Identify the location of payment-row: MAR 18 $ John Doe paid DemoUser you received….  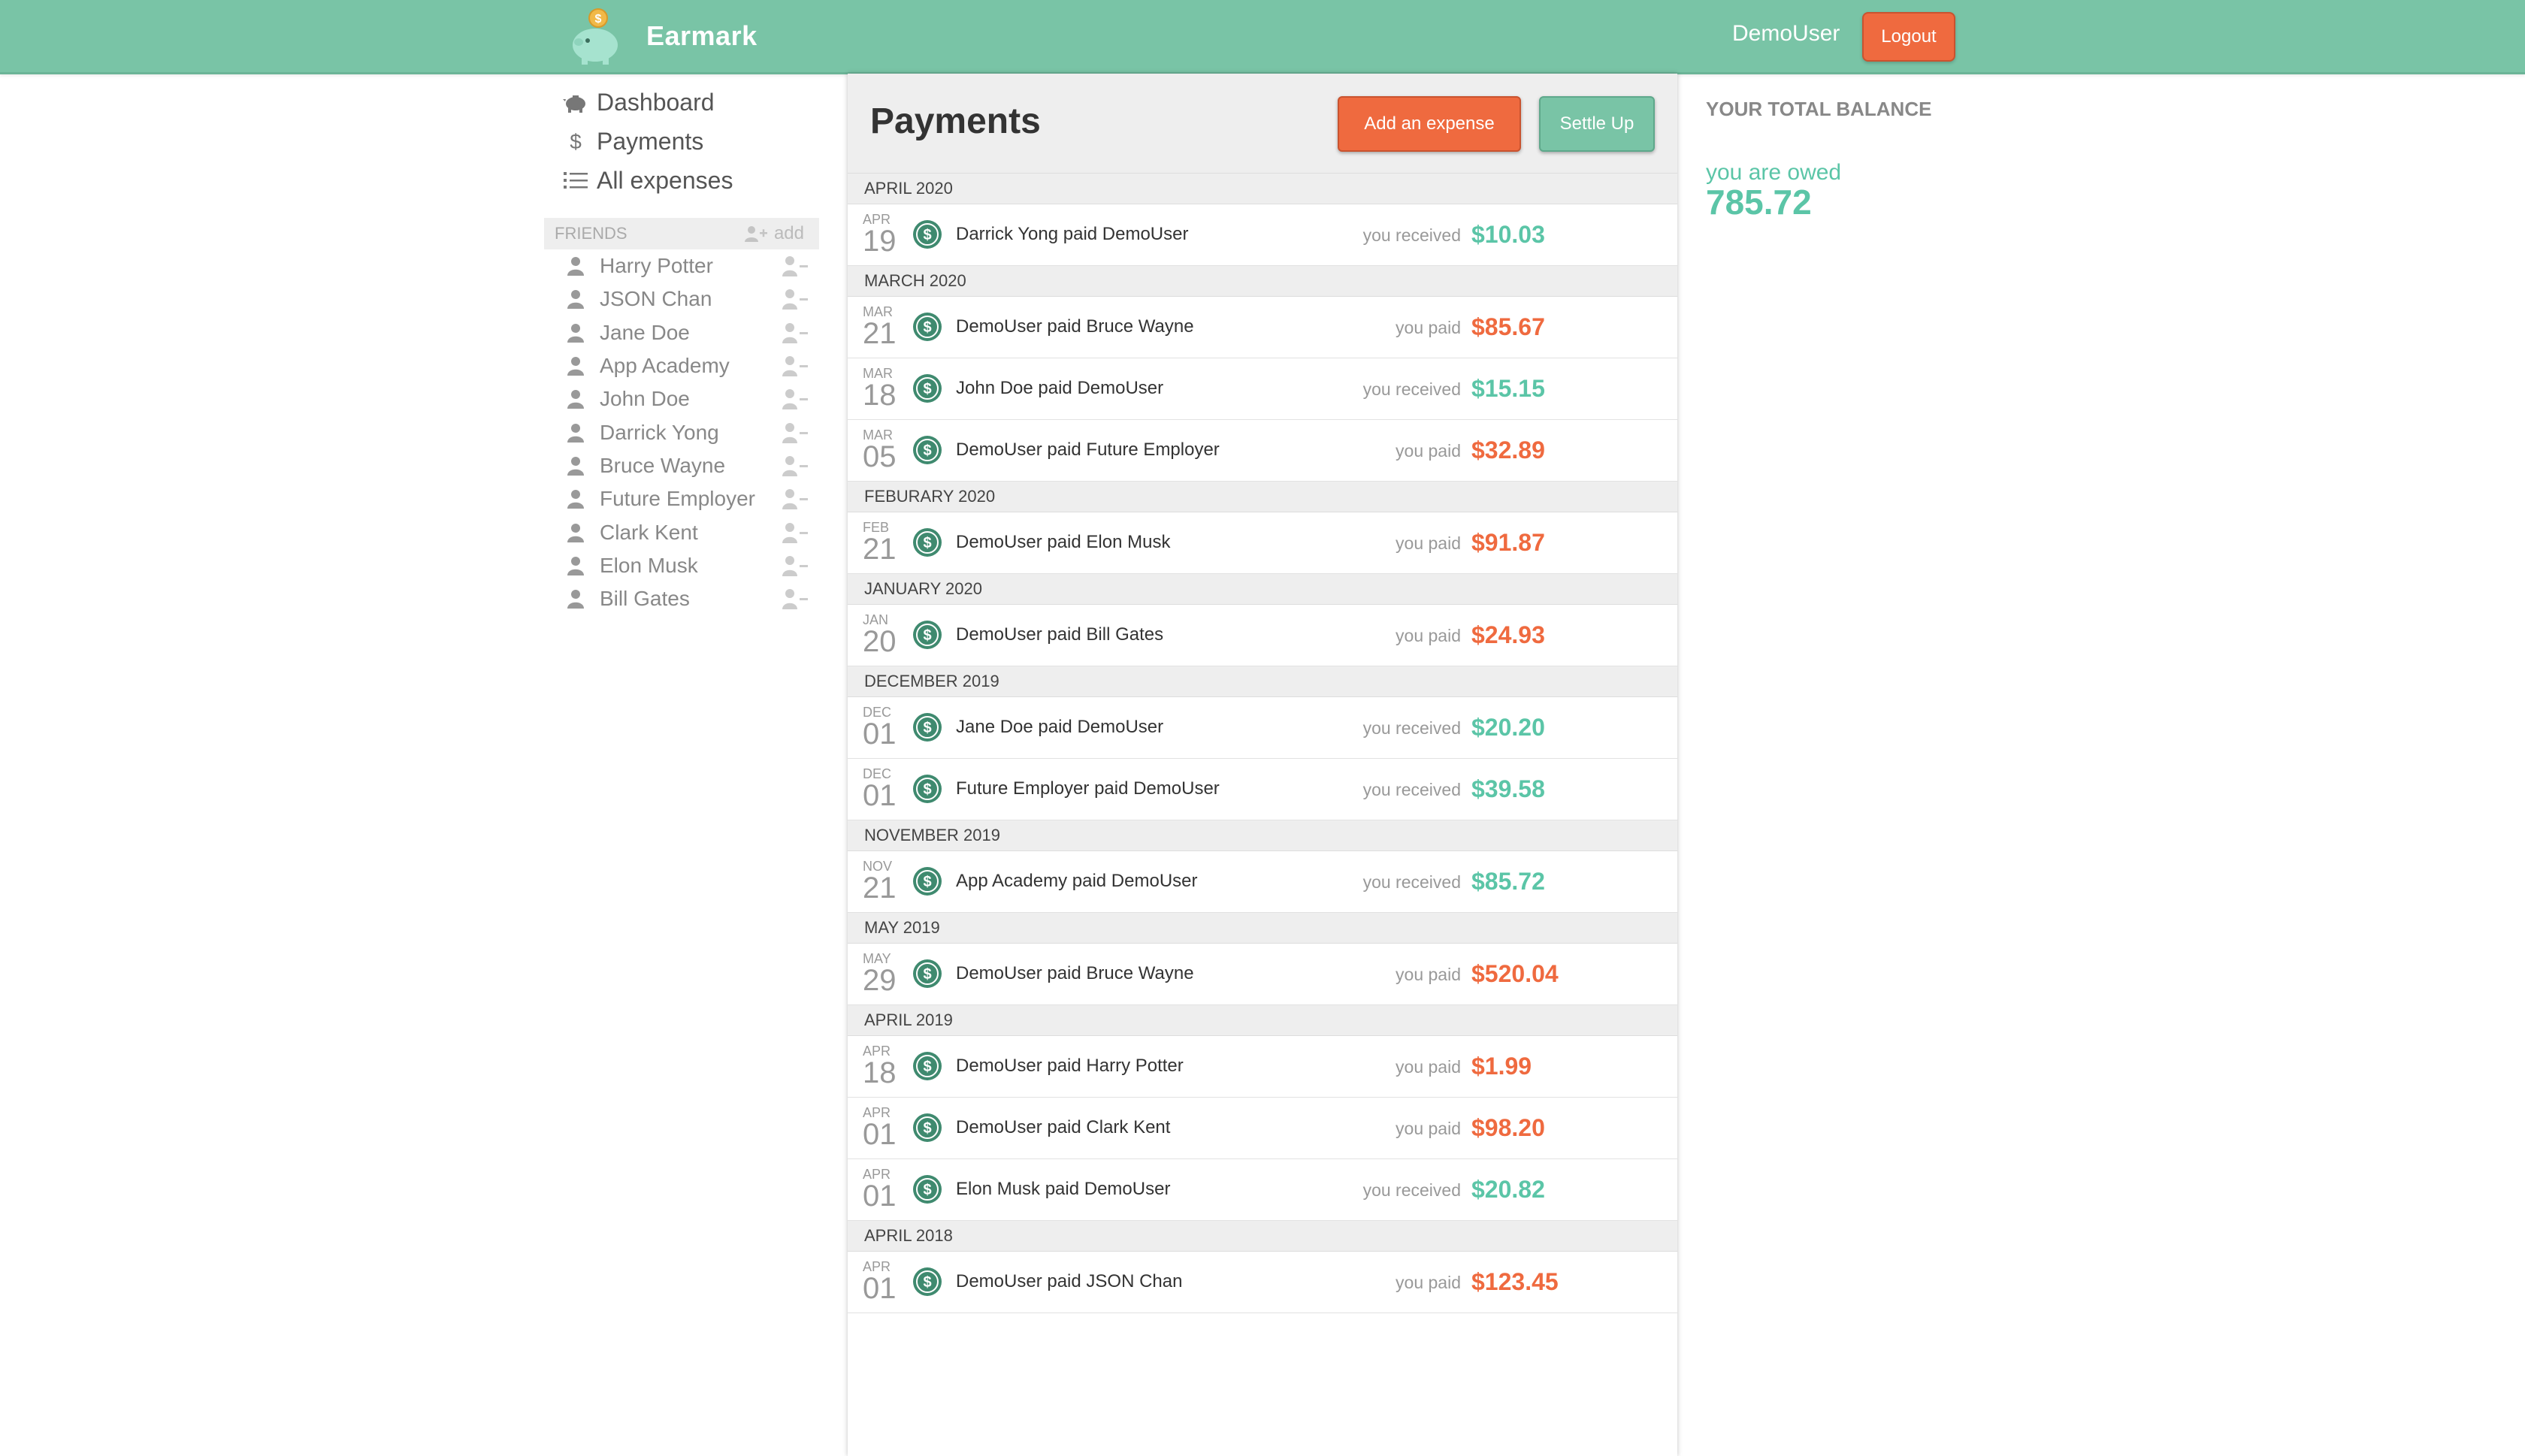
(1262, 389).